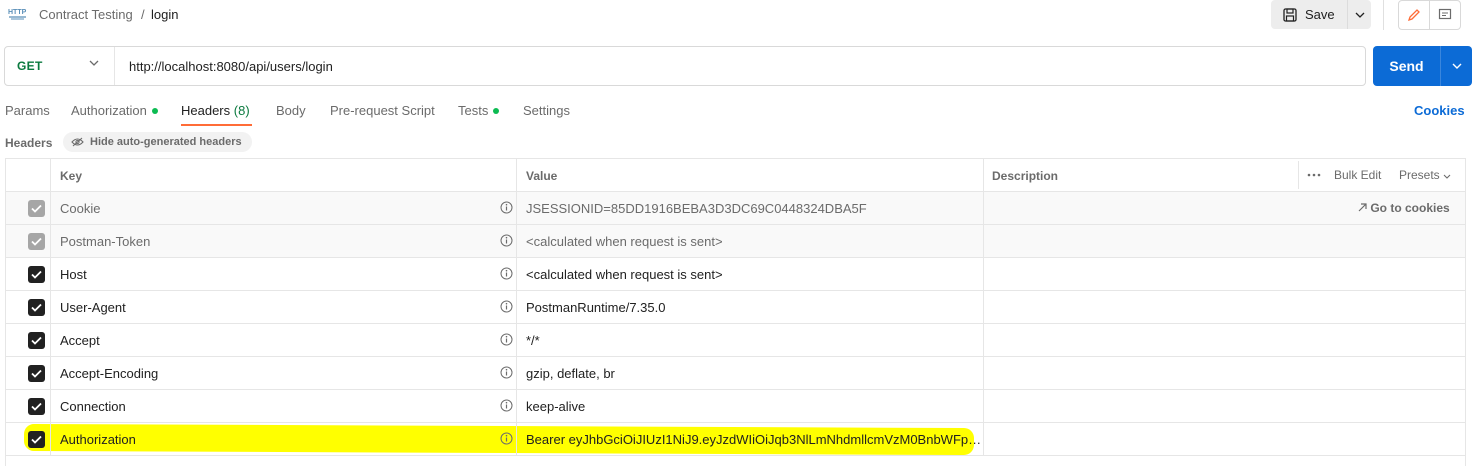 The height and width of the screenshot is (466, 1474). I want to click on save-label: Save, so click(1320, 14).